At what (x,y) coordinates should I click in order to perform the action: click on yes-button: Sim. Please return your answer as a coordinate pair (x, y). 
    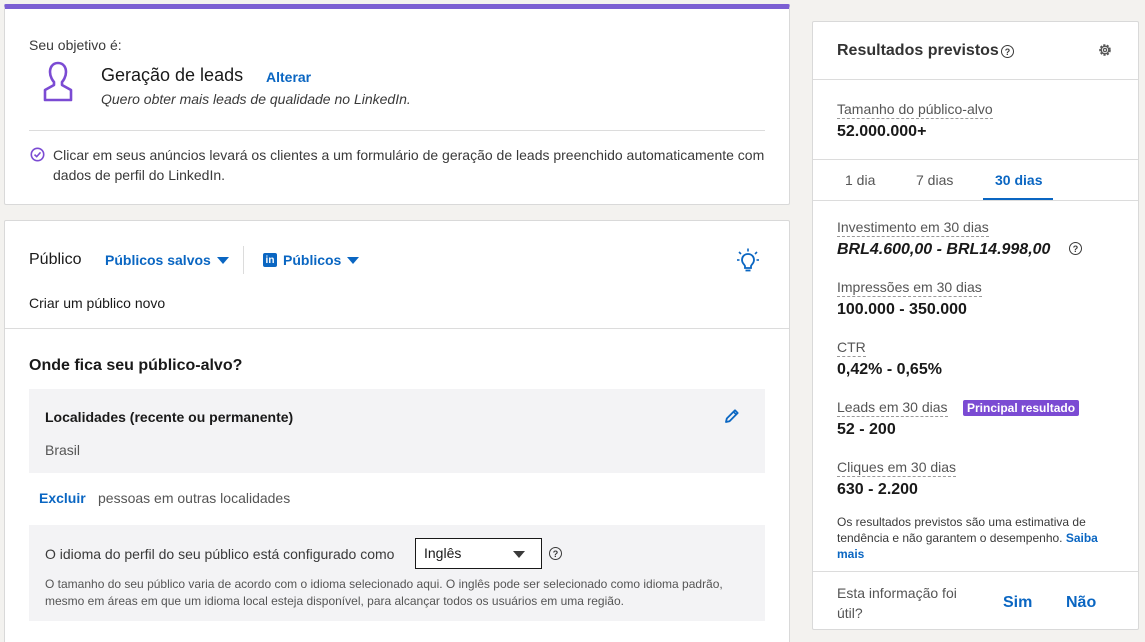
    Looking at the image, I should click on (1017, 603).